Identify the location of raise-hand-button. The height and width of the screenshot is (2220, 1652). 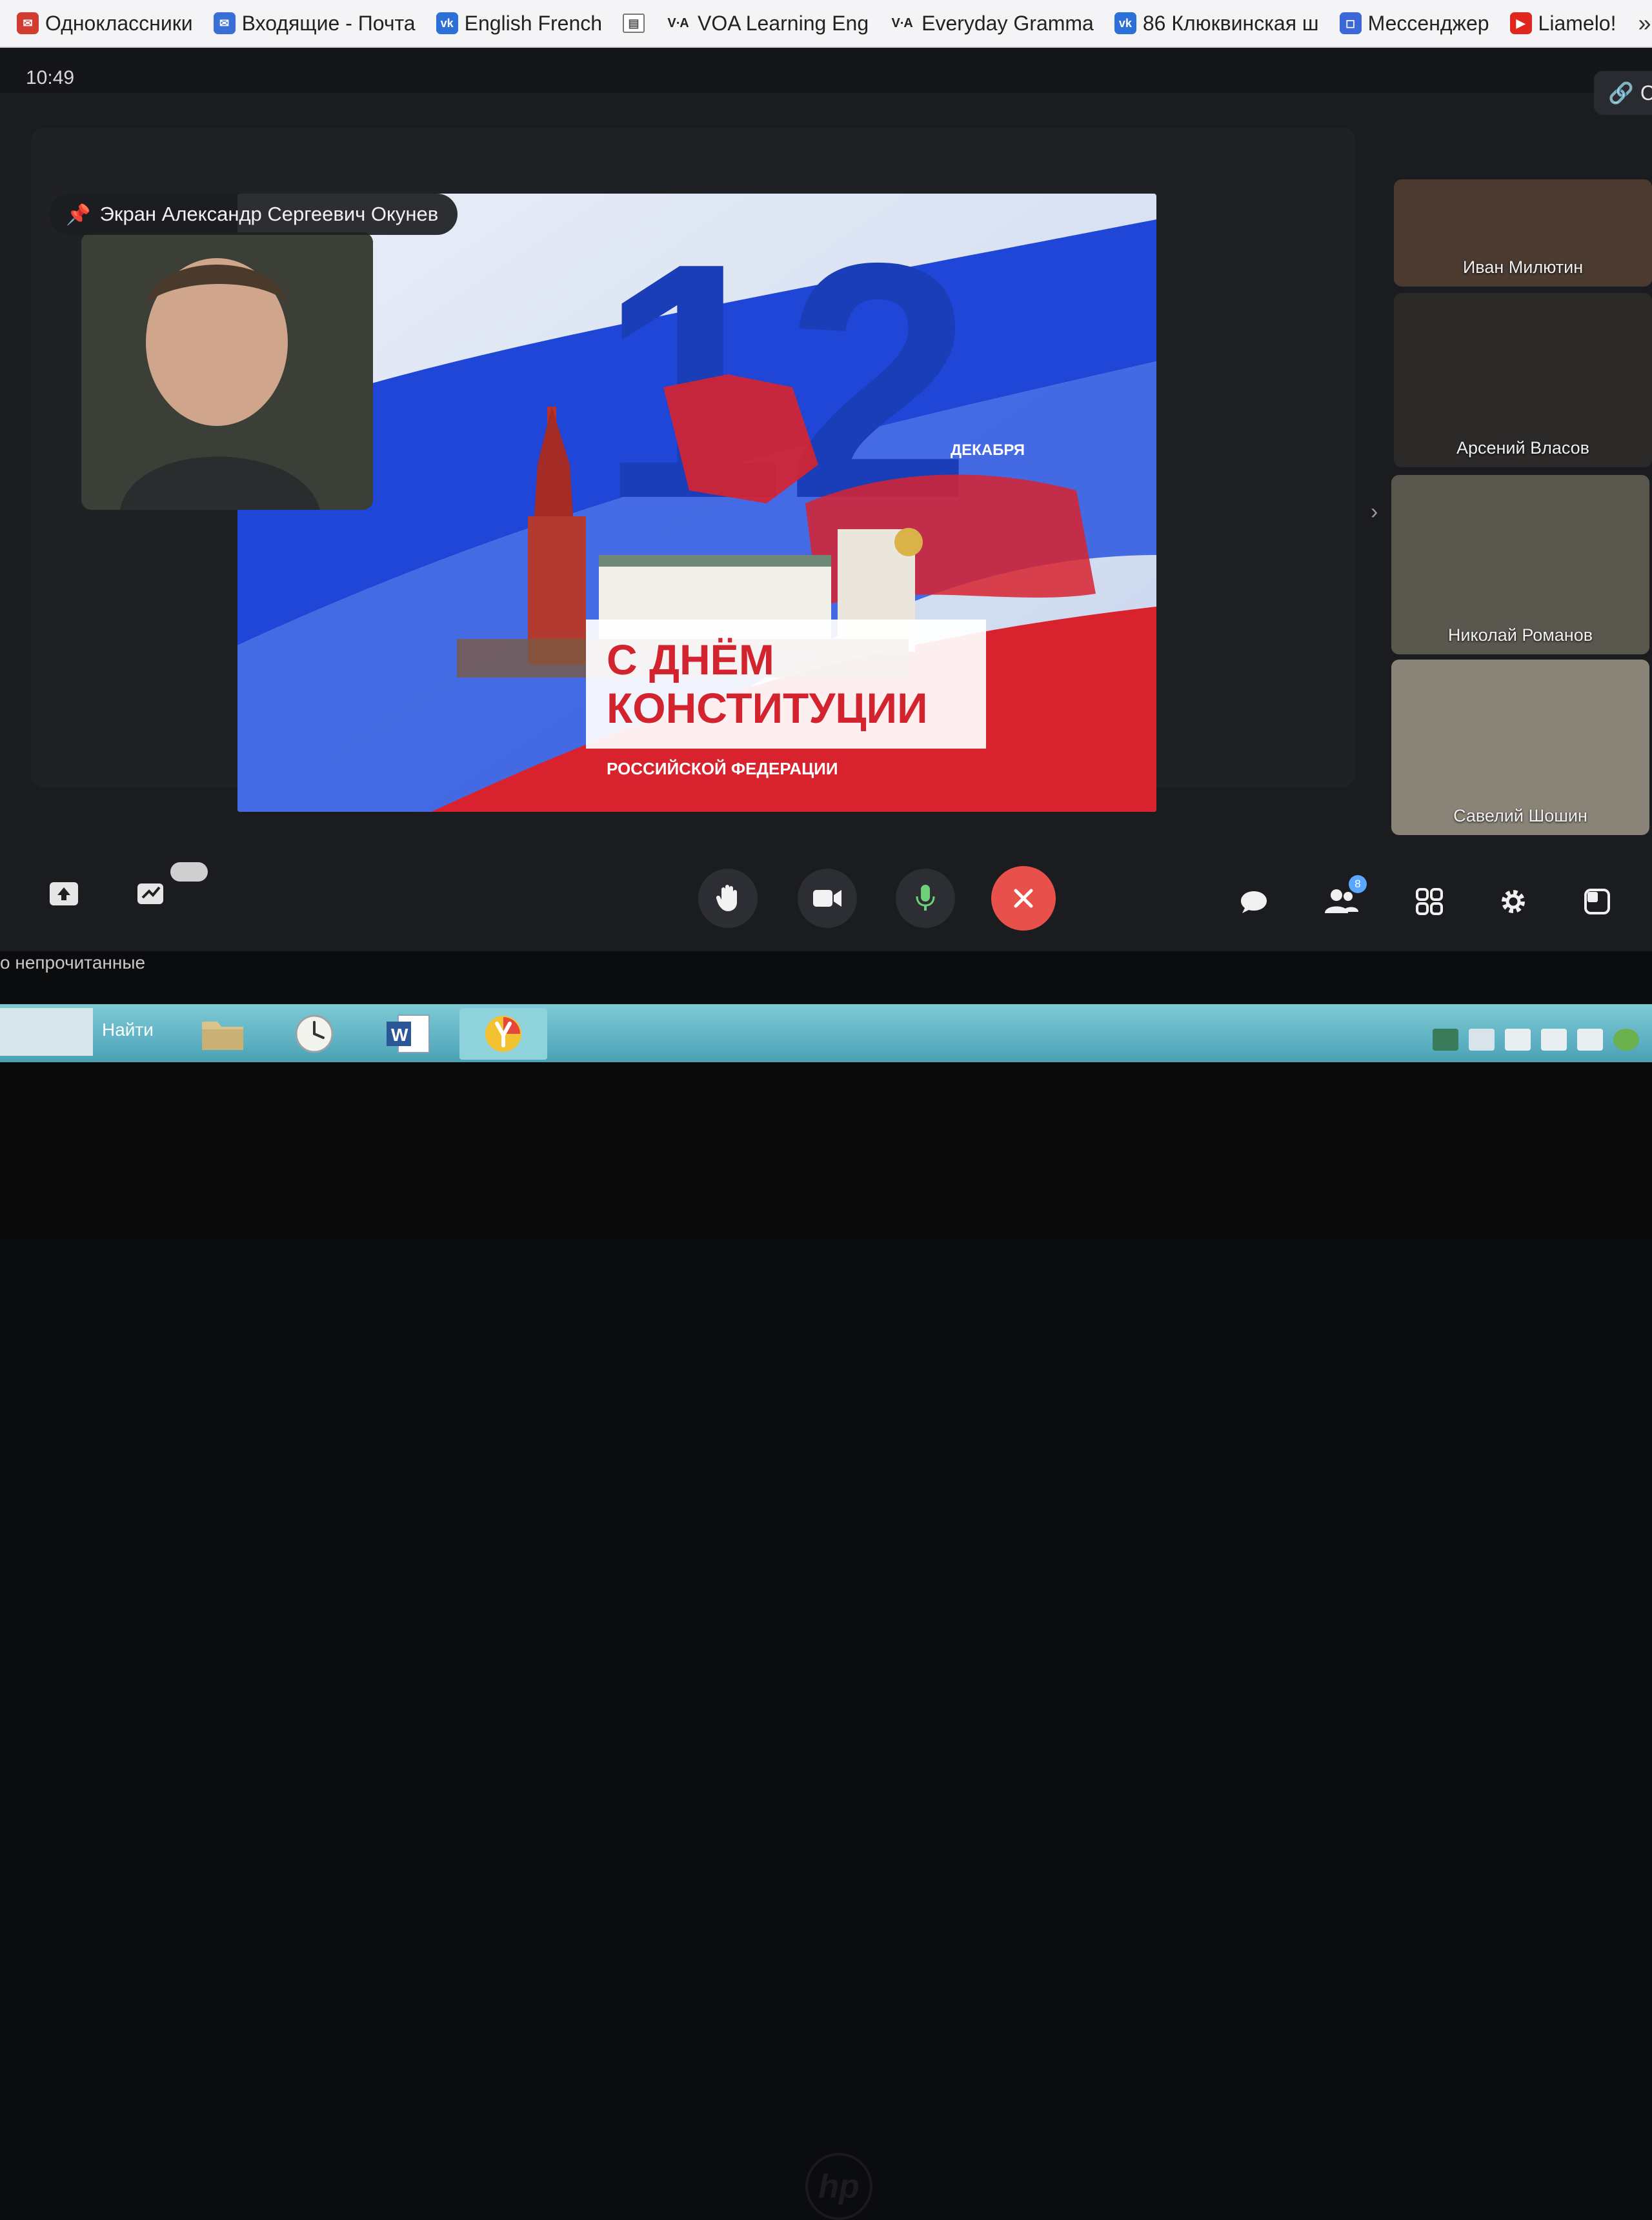
(728, 898).